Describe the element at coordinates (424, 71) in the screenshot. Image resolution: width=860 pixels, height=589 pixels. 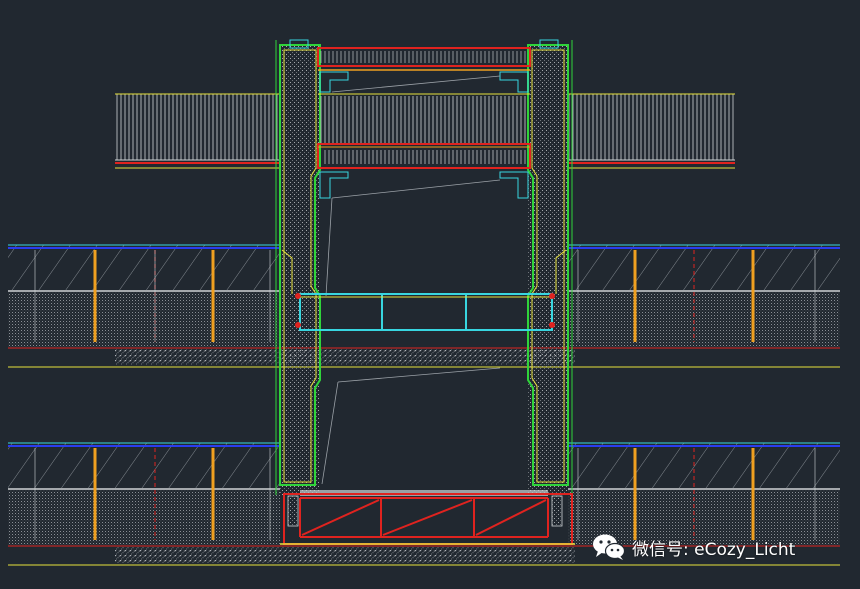
I see `top-beam` at that location.